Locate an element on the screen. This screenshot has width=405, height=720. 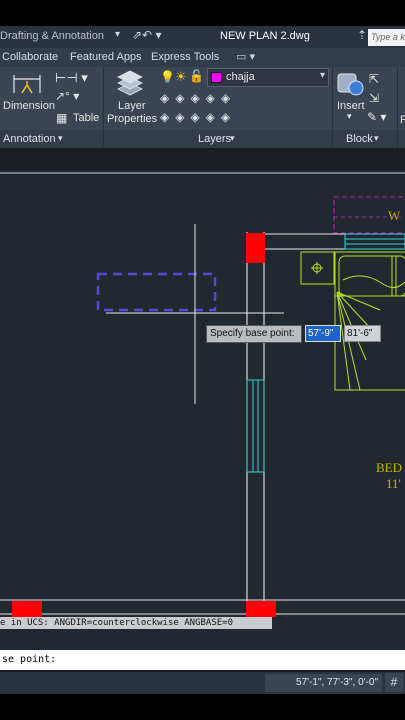
table-button: Table is located at coordinates (86, 118).